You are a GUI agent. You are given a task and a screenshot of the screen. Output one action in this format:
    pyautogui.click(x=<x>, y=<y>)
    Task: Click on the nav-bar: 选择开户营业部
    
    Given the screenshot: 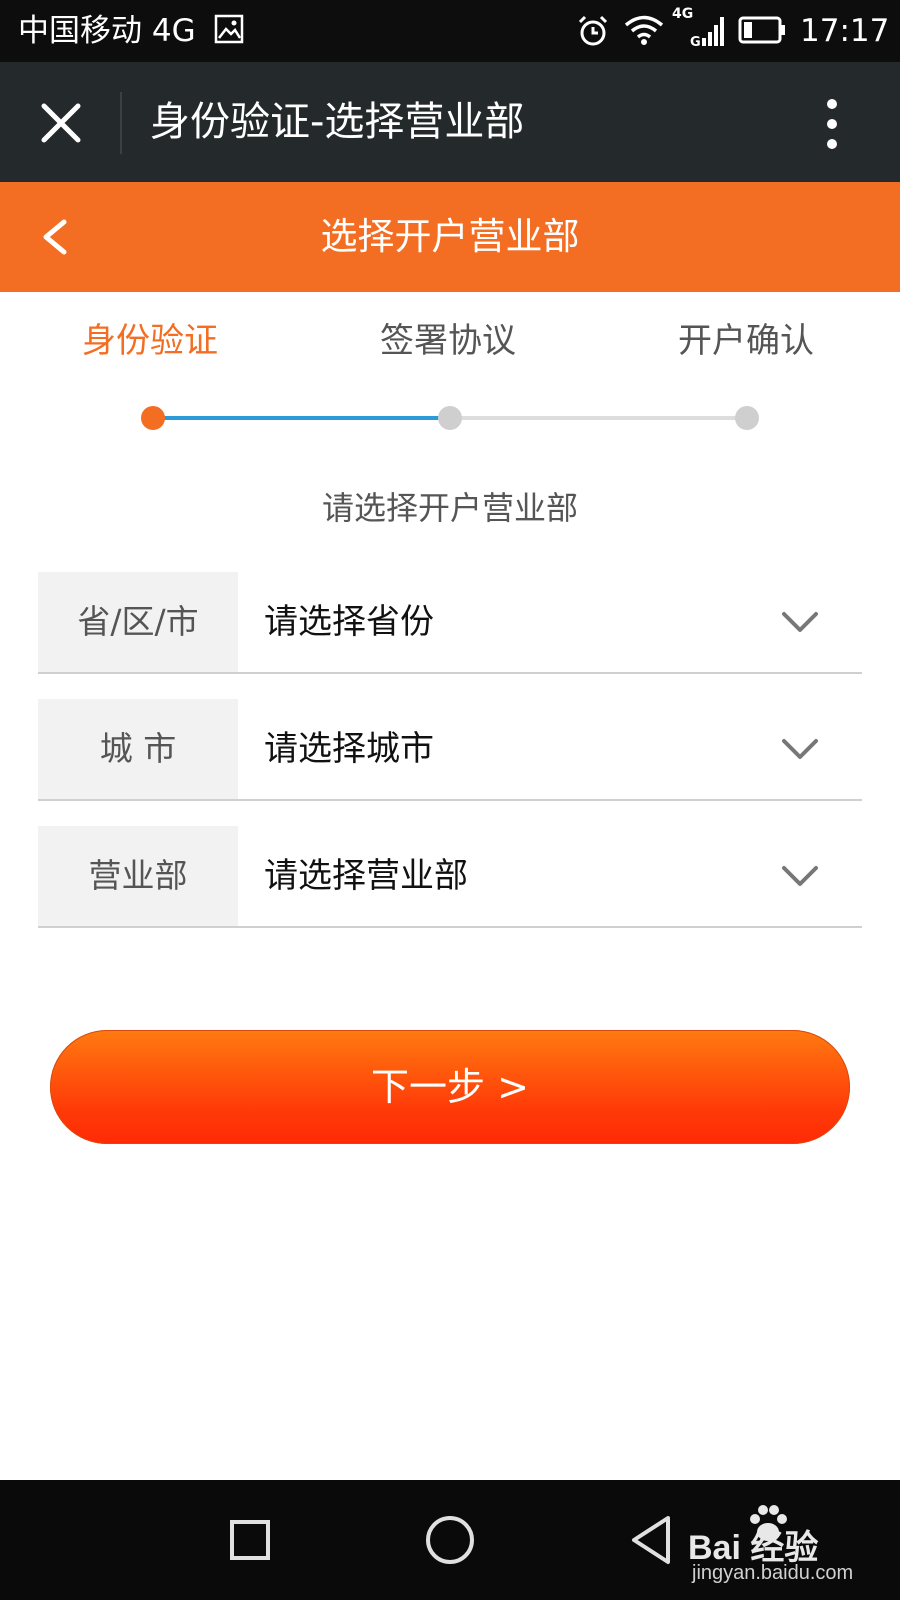 What is the action you would take?
    pyautogui.click(x=450, y=237)
    